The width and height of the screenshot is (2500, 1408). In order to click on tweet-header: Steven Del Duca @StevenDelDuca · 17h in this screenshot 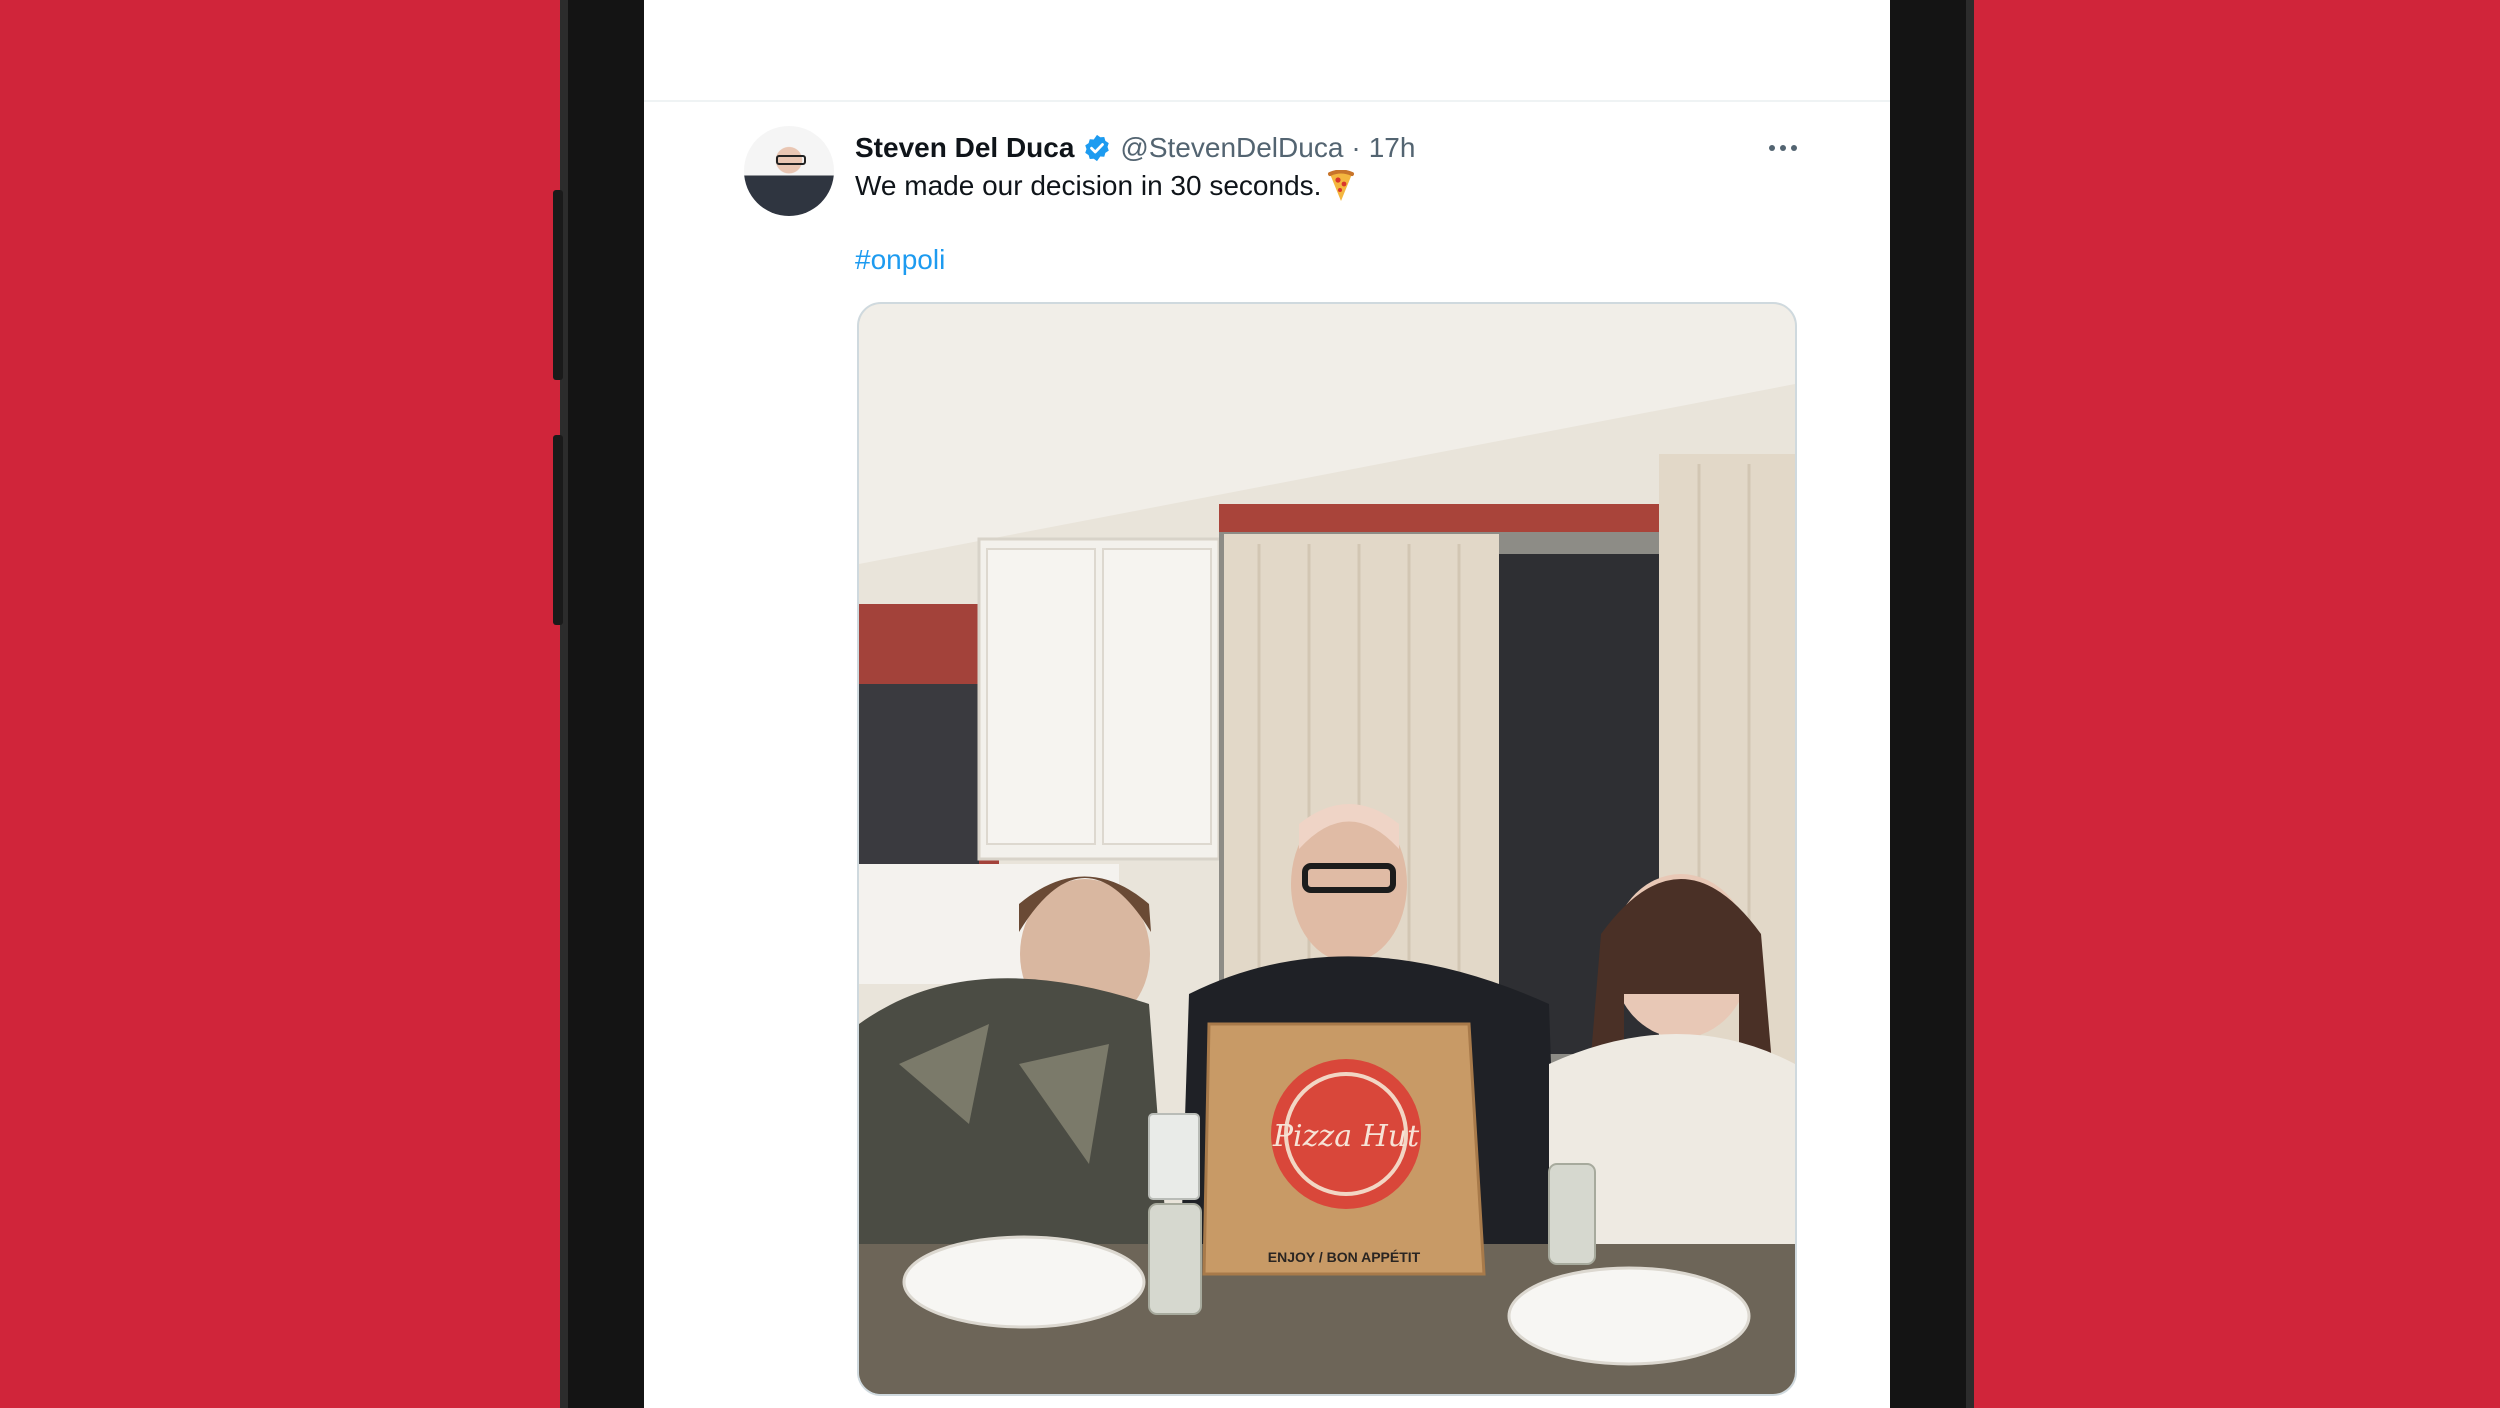, I will do `click(1135, 148)`.